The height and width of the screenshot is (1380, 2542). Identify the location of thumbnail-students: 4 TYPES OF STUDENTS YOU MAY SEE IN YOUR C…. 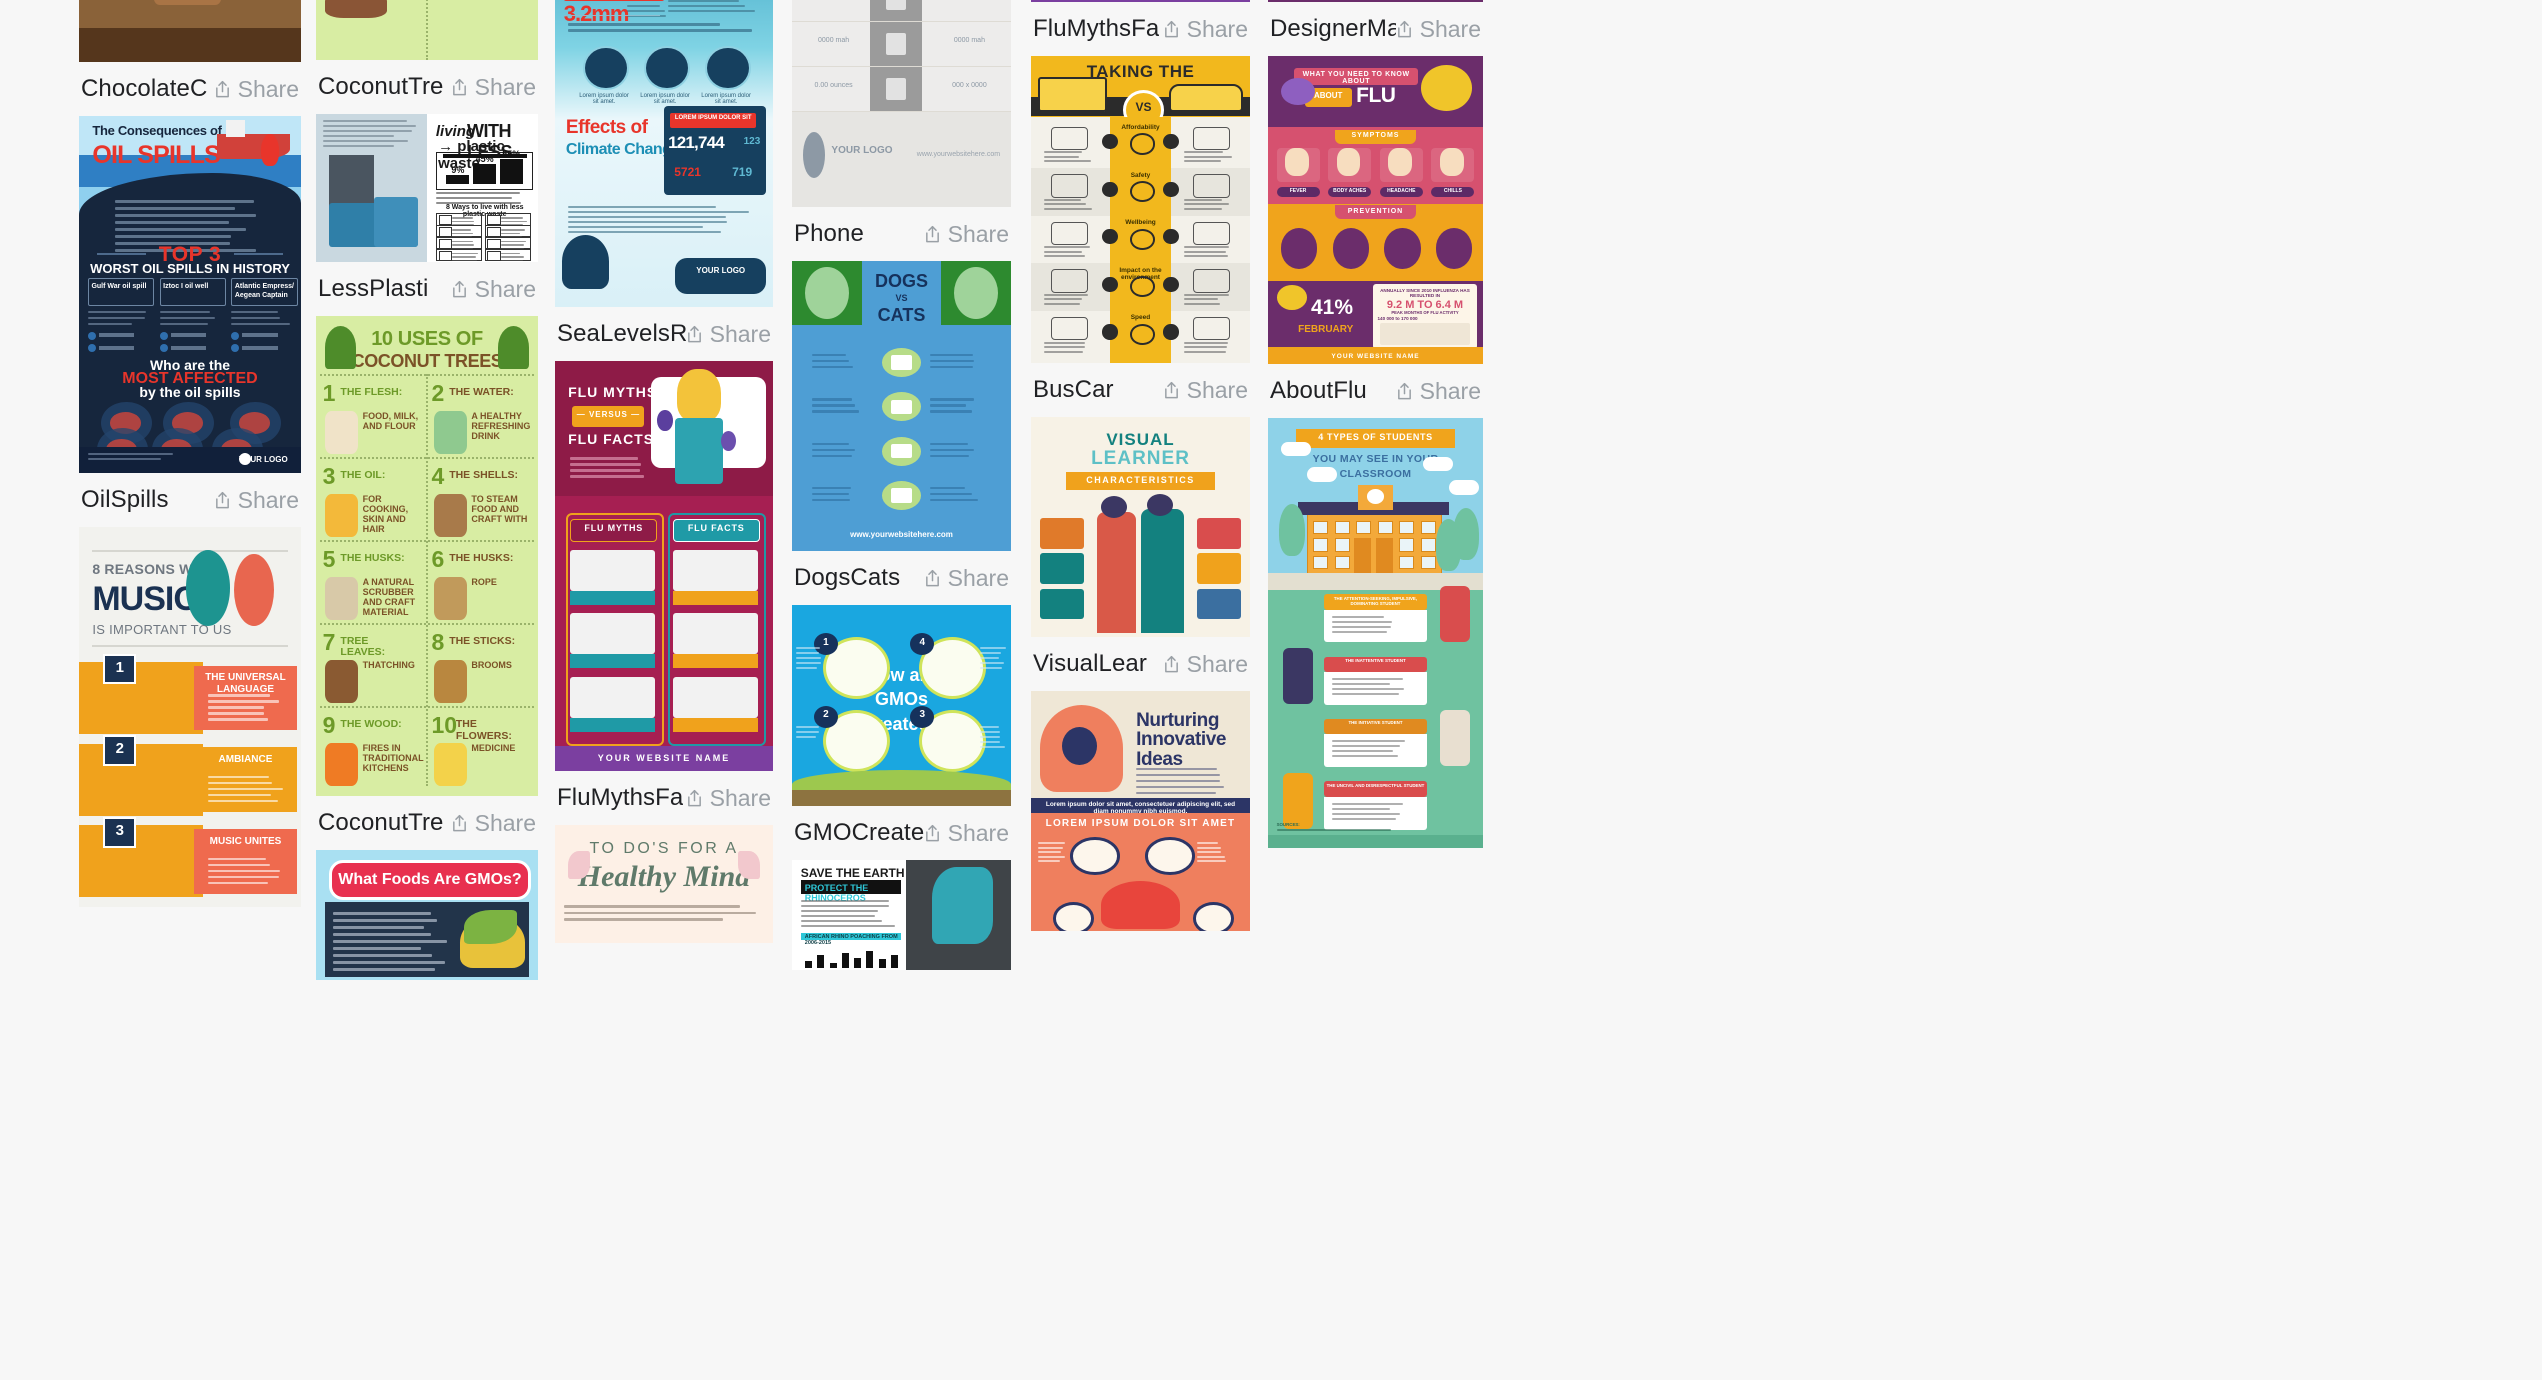
(1375, 633).